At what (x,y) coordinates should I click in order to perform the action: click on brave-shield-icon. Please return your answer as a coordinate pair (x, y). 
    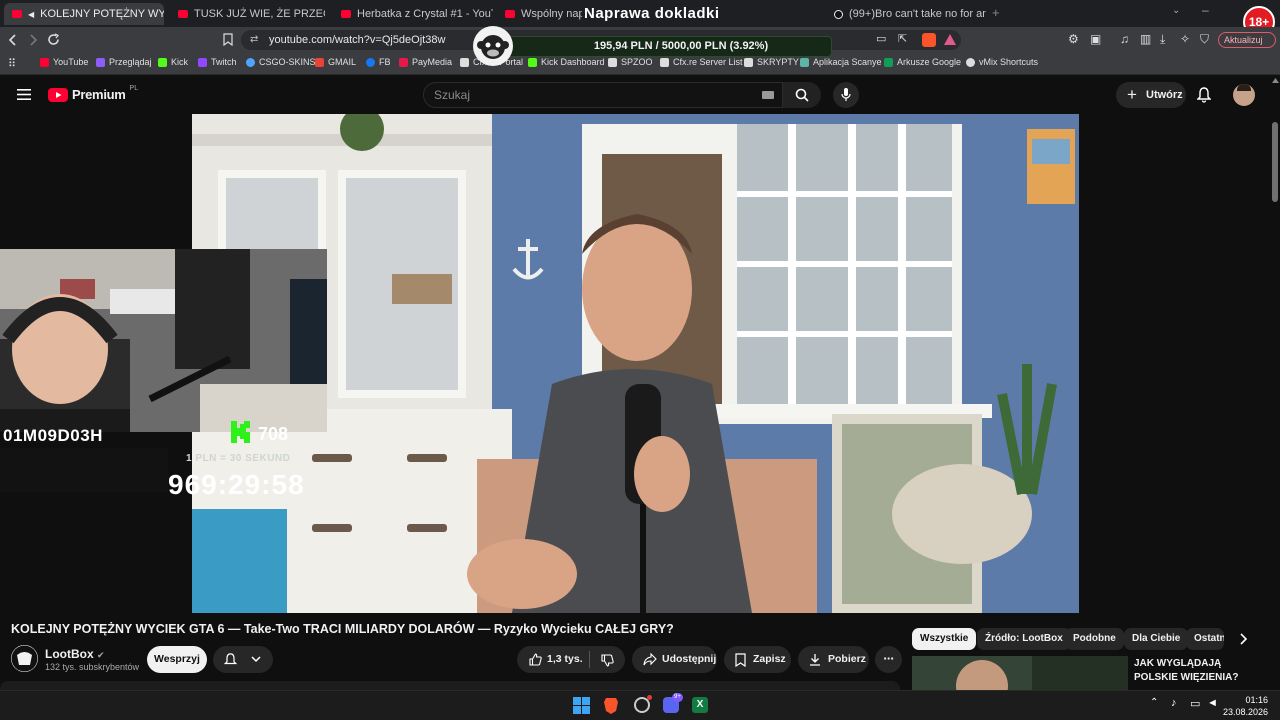
    Looking at the image, I should click on (929, 40).